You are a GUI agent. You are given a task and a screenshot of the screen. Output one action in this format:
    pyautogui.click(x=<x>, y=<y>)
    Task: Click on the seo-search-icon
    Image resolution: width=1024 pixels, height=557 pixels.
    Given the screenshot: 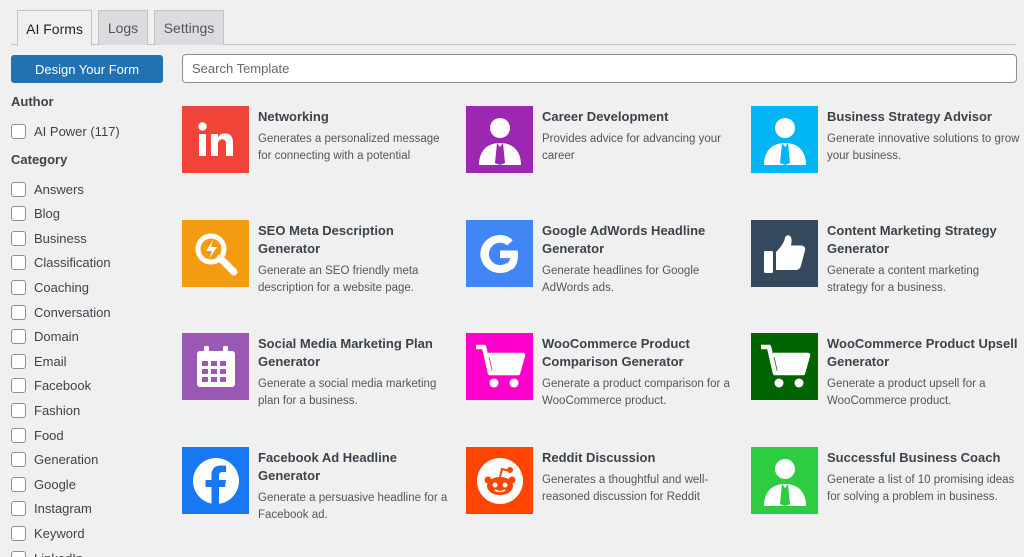 What is the action you would take?
    pyautogui.click(x=215, y=253)
    